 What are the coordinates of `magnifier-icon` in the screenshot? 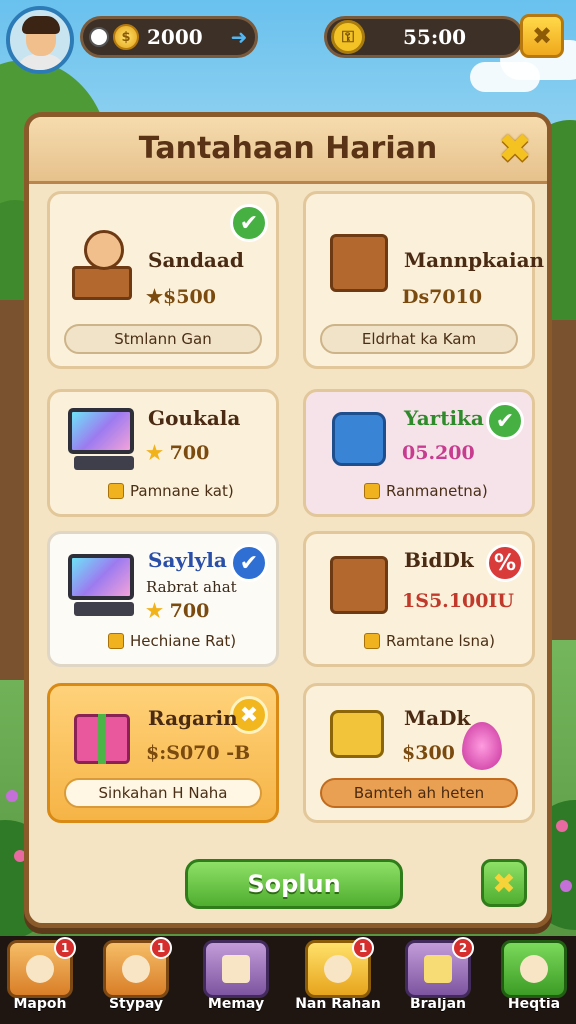 It's located at (534, 969).